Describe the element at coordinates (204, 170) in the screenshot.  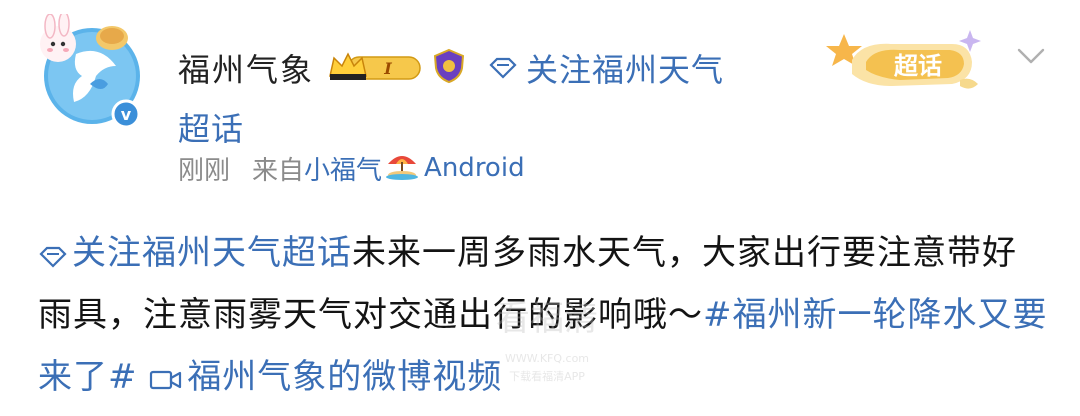
I see `post-time: 刚刚` at that location.